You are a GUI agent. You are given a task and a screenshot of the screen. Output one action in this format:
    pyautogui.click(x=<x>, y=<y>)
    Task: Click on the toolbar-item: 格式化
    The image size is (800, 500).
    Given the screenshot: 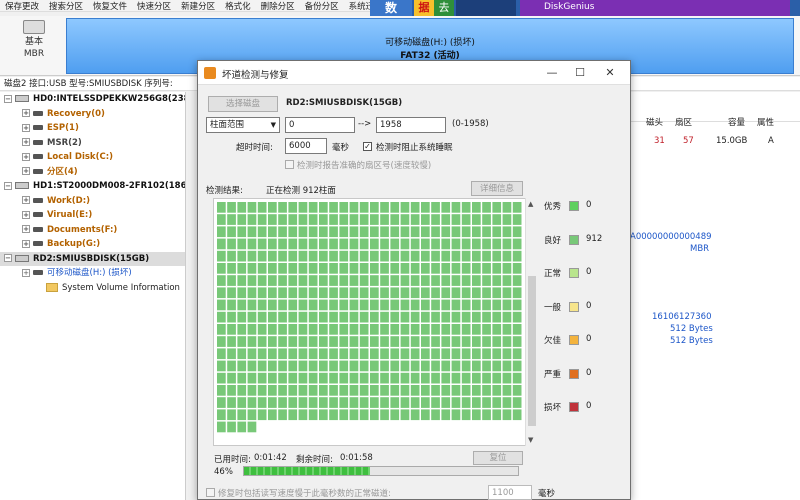 What is the action you would take?
    pyautogui.click(x=238, y=6)
    